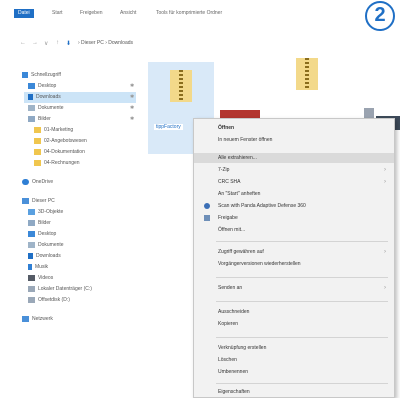  Describe the element at coordinates (45, 212) in the screenshot. I see `sidebar-item-3d-objekte: 3D-Objekte` at that location.